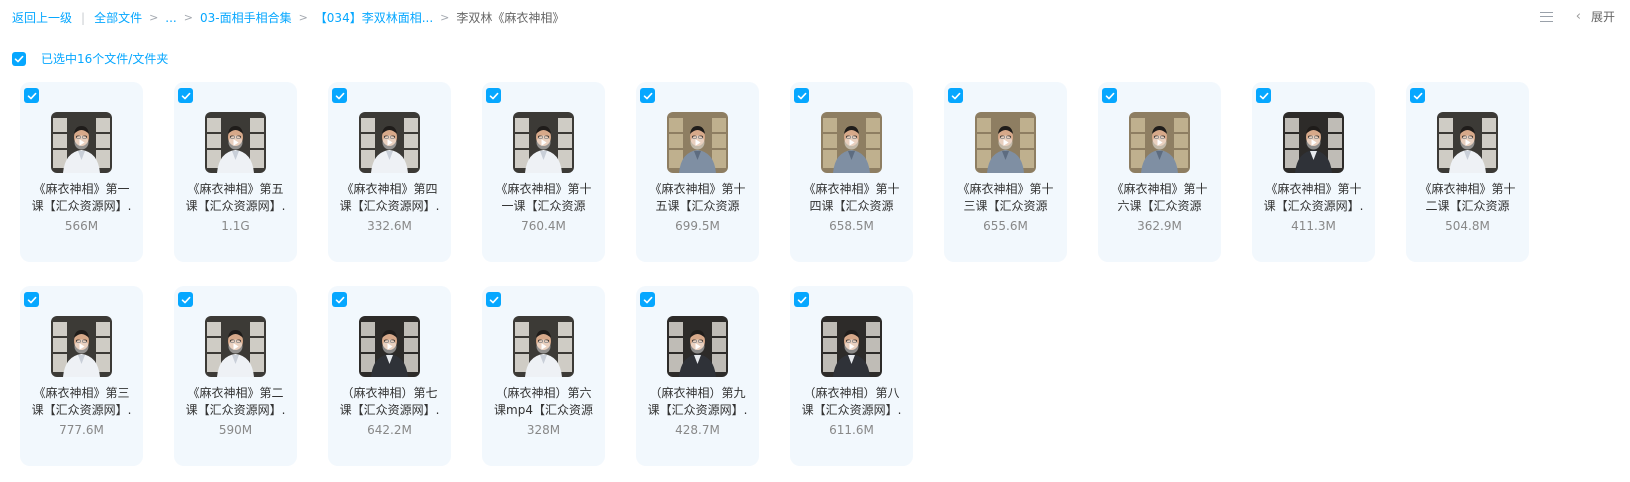 The height and width of the screenshot is (482, 1630). I want to click on file-name: 《麻衣神相》第十 一课【汇众资源, so click(543, 198).